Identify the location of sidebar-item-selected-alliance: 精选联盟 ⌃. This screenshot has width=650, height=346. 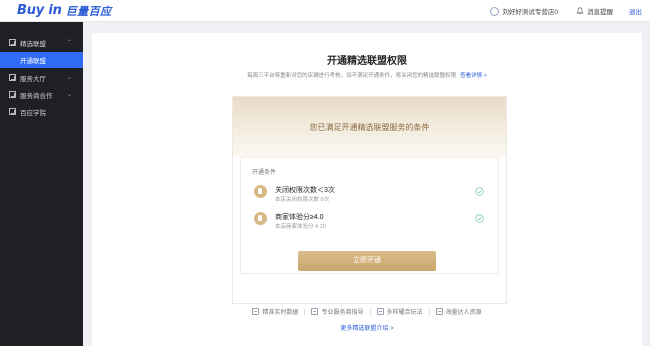
(41, 42).